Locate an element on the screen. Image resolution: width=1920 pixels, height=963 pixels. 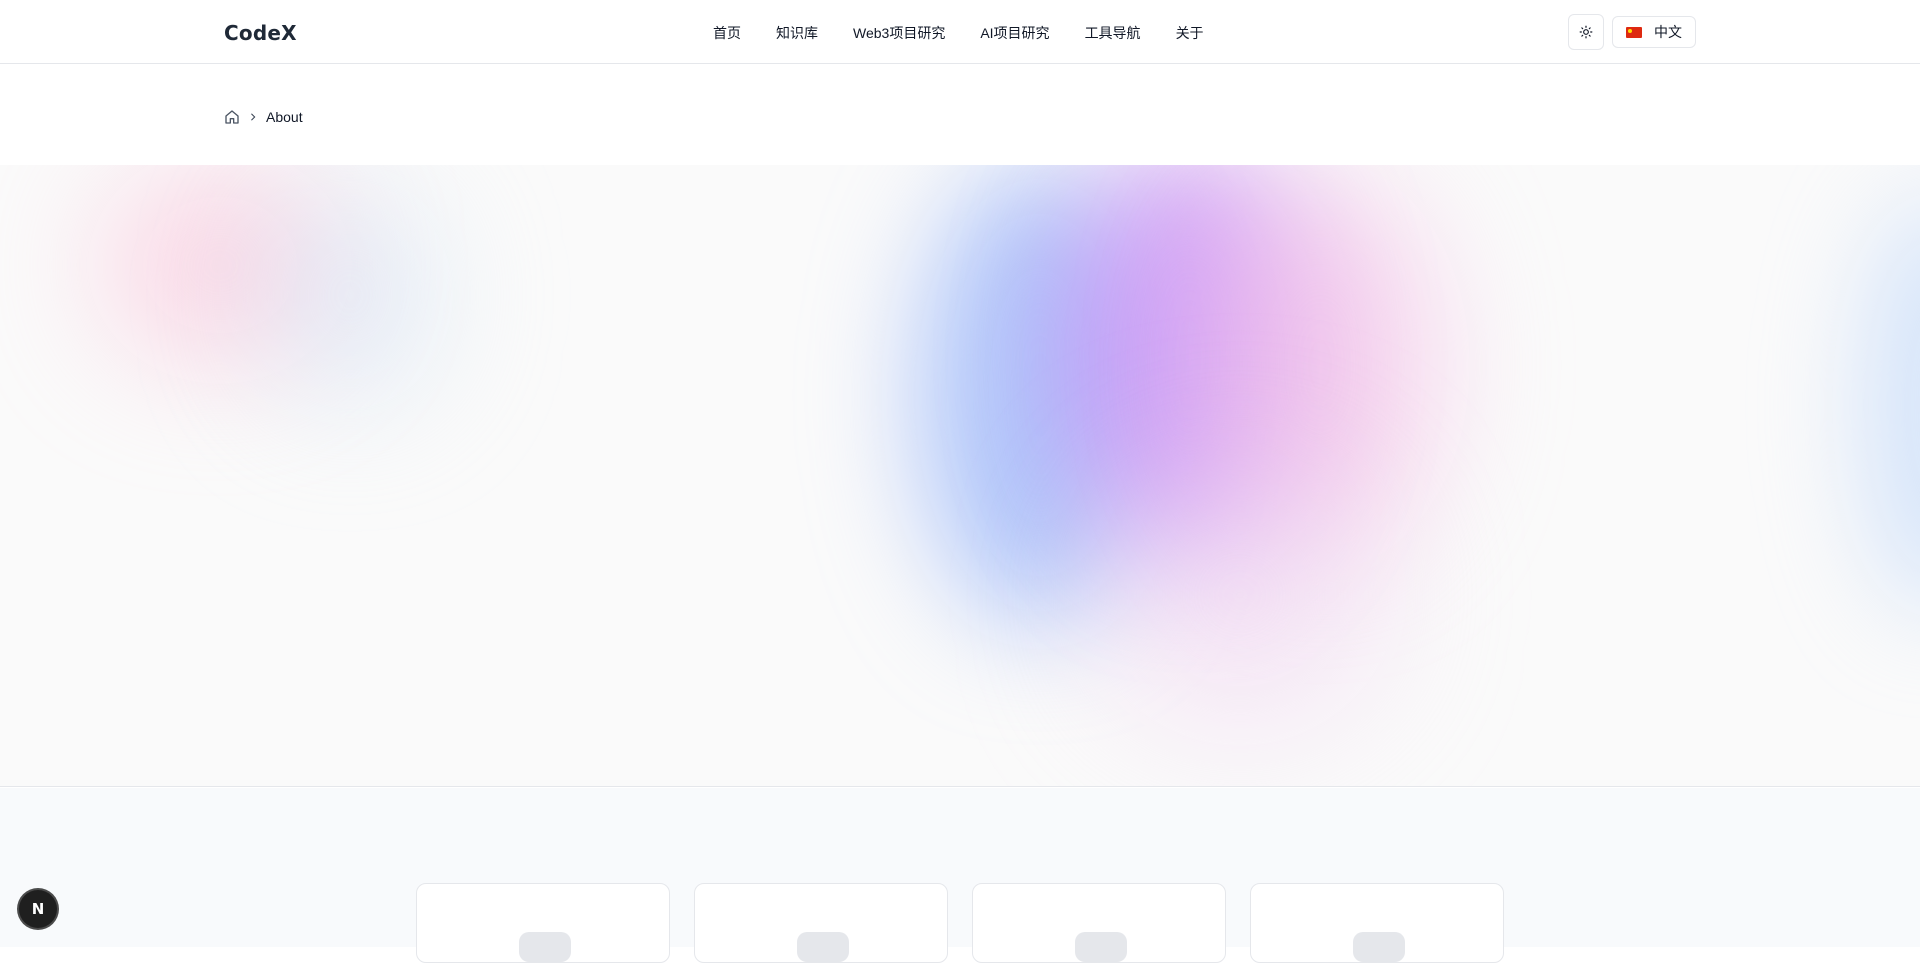
theme-toggle-button is located at coordinates (1586, 32).